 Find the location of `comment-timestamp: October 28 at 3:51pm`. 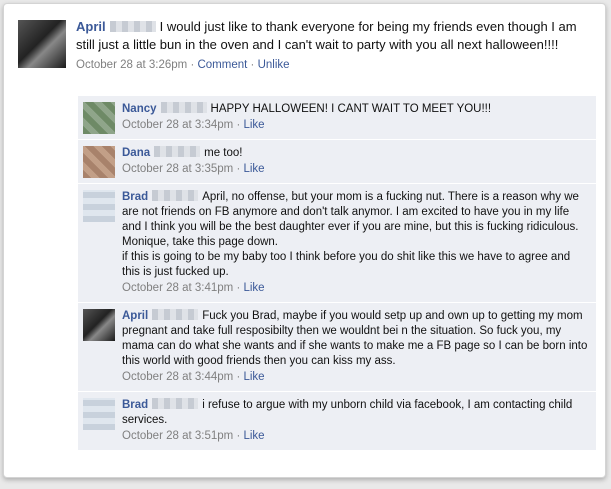

comment-timestamp: October 28 at 3:51pm is located at coordinates (177, 436).